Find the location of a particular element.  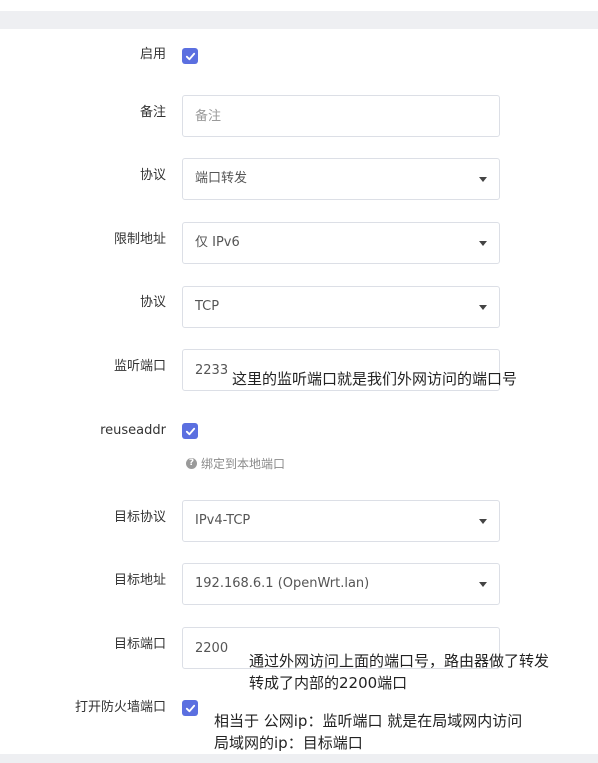

target-port-annotation-1: 通过外网访问上面的端口号，路由器做了转发 is located at coordinates (399, 661).